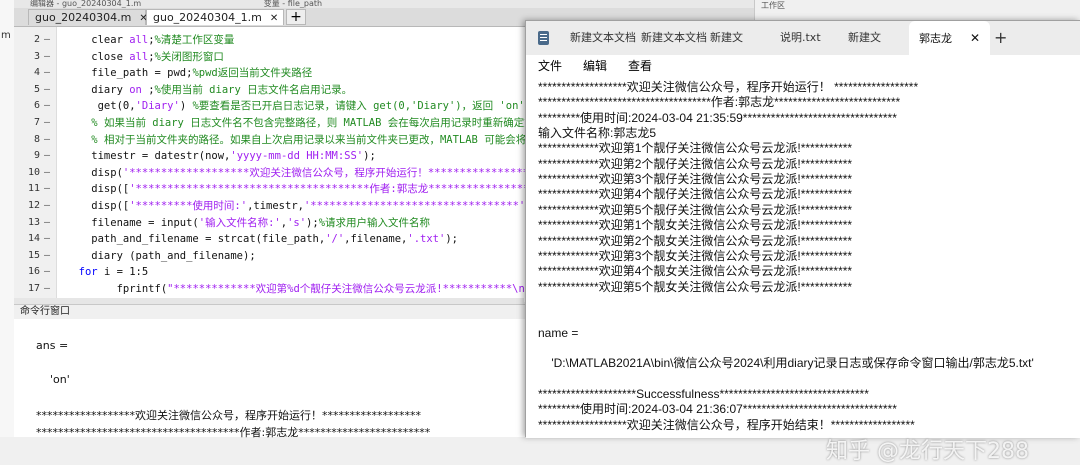 The height and width of the screenshot is (465, 1080). What do you see at coordinates (36, 73) in the screenshot?
I see `line-number: 4` at bounding box center [36, 73].